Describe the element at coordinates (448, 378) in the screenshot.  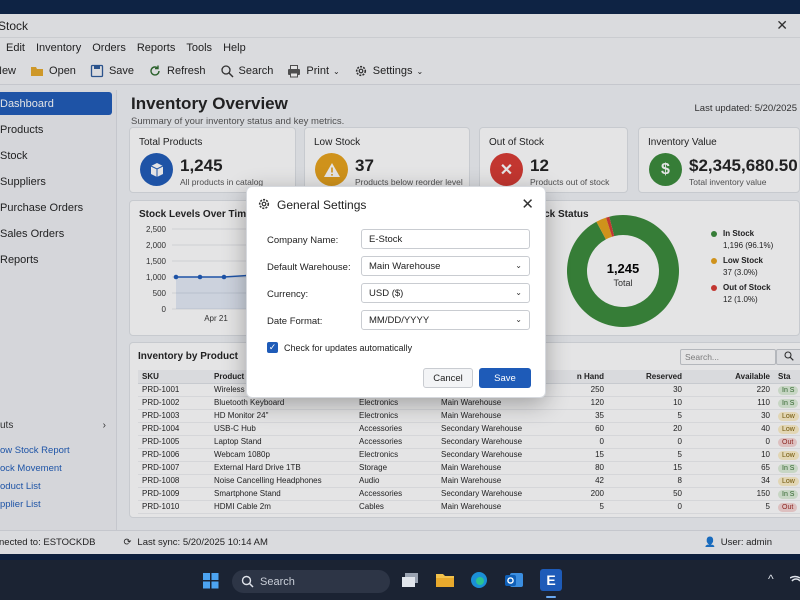
I see `cancel-button: Cancel` at that location.